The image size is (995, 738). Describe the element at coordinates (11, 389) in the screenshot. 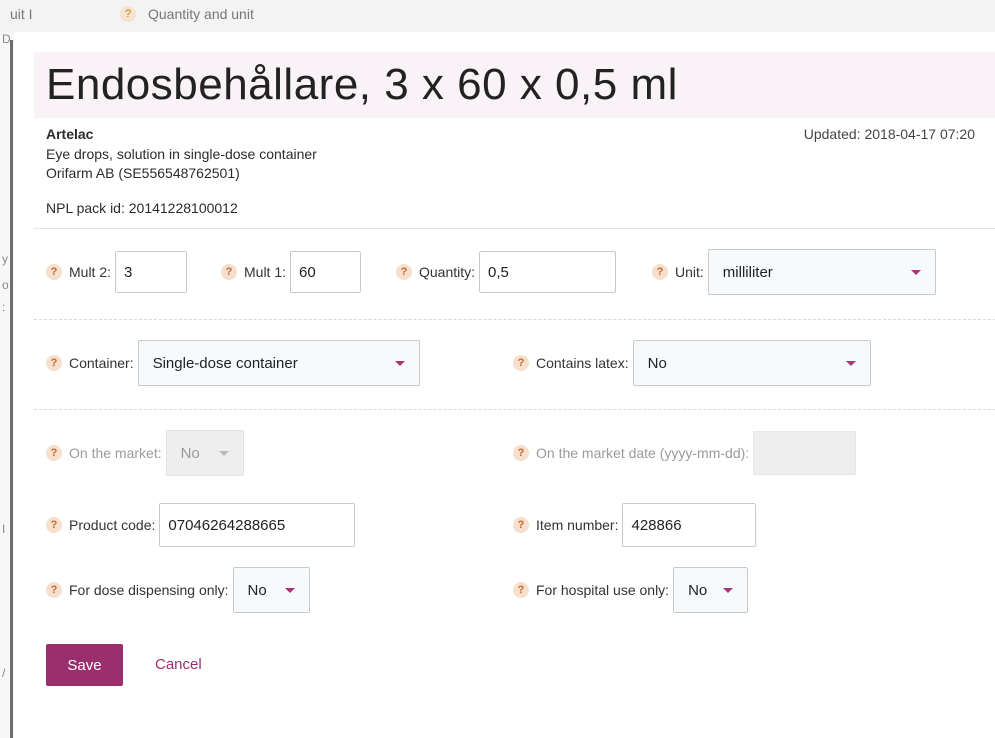

I see `background-scroll-edge` at that location.